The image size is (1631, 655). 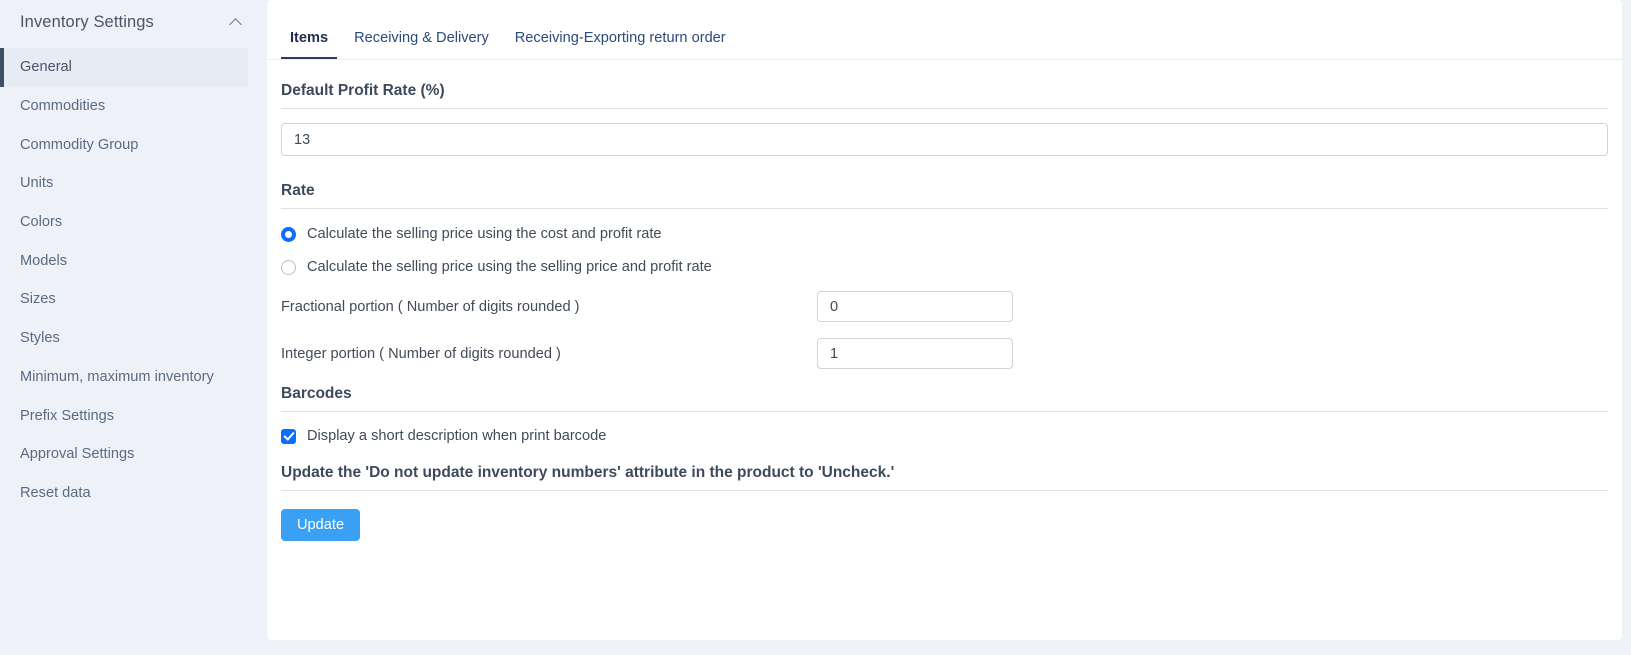 I want to click on sidebar-header: Inventory Settings, so click(x=133, y=22).